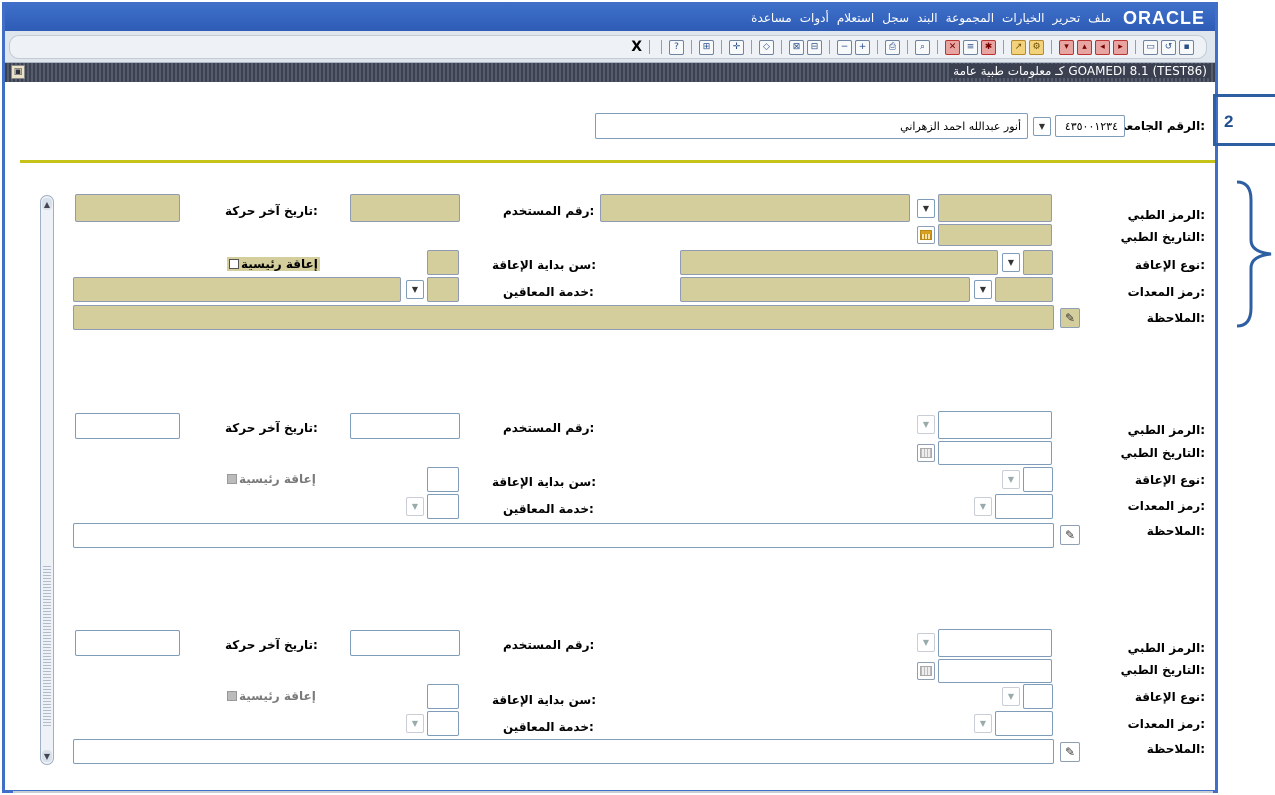 This screenshot has width=1275, height=795. What do you see at coordinates (766, 47) in the screenshot?
I see `search-icon: ◇` at bounding box center [766, 47].